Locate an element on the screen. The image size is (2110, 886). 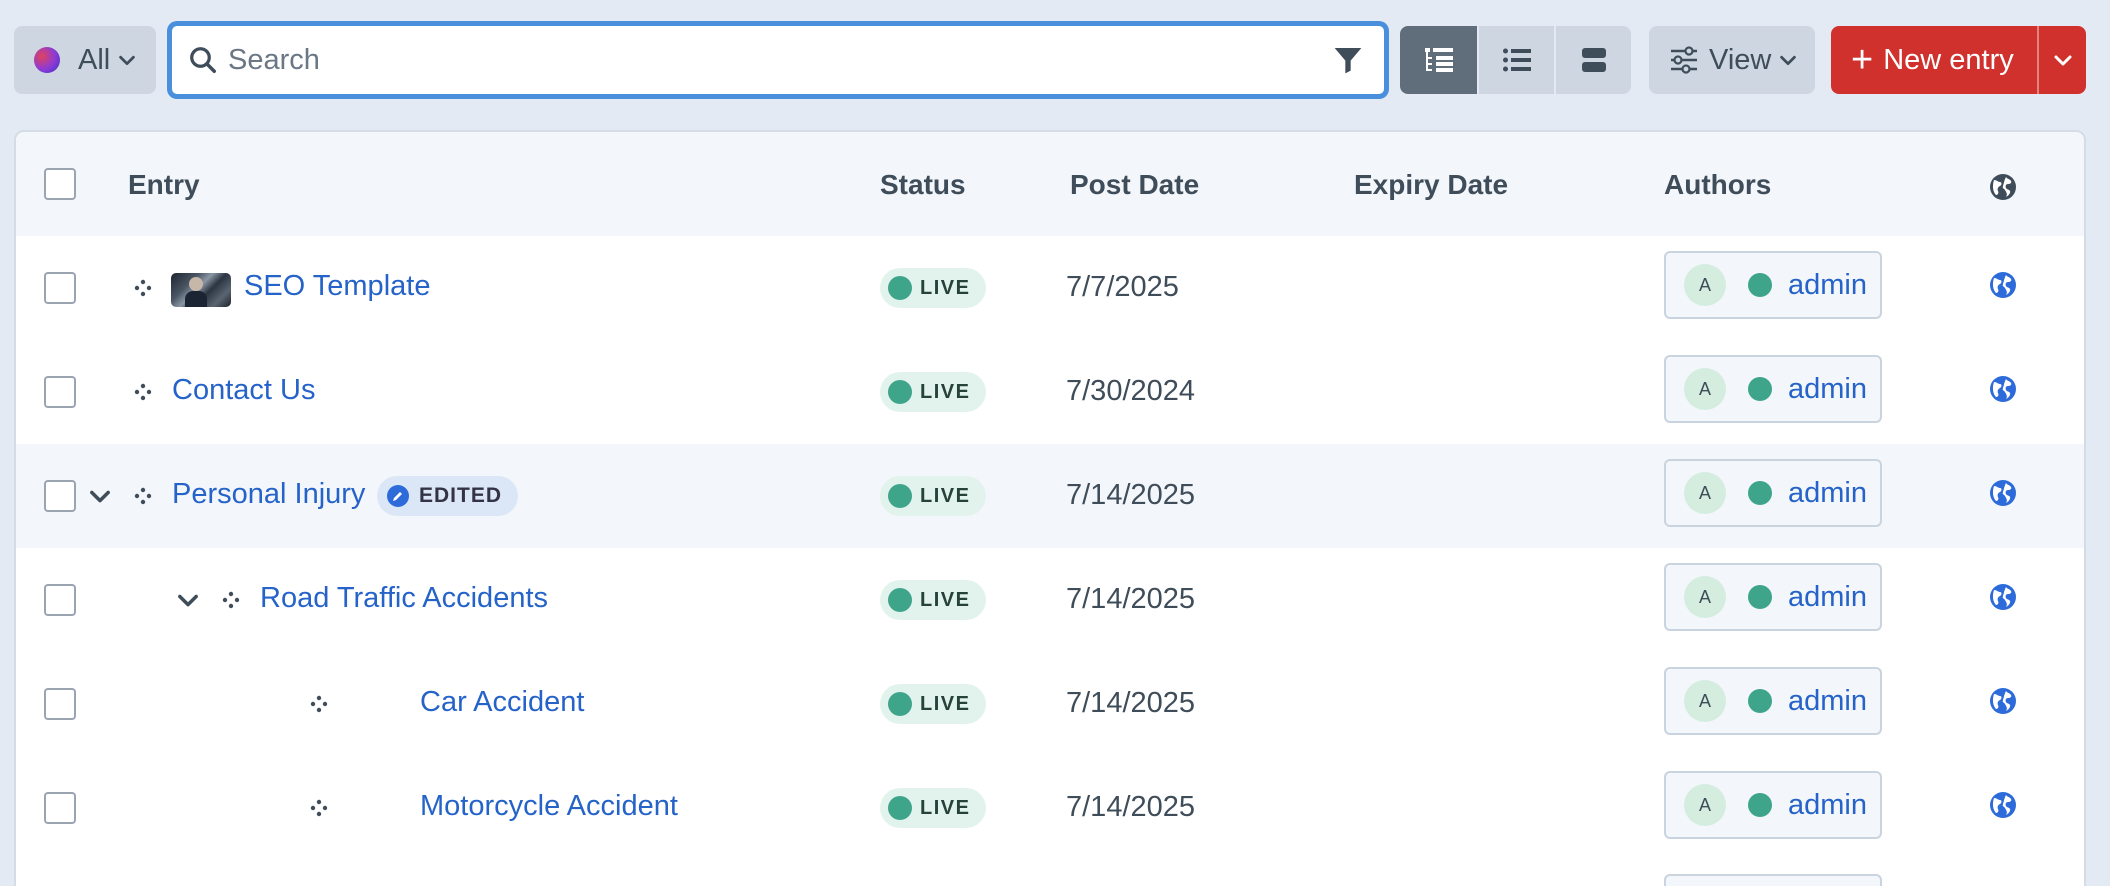
new-entry-group: + New entry is located at coordinates (1958, 60).